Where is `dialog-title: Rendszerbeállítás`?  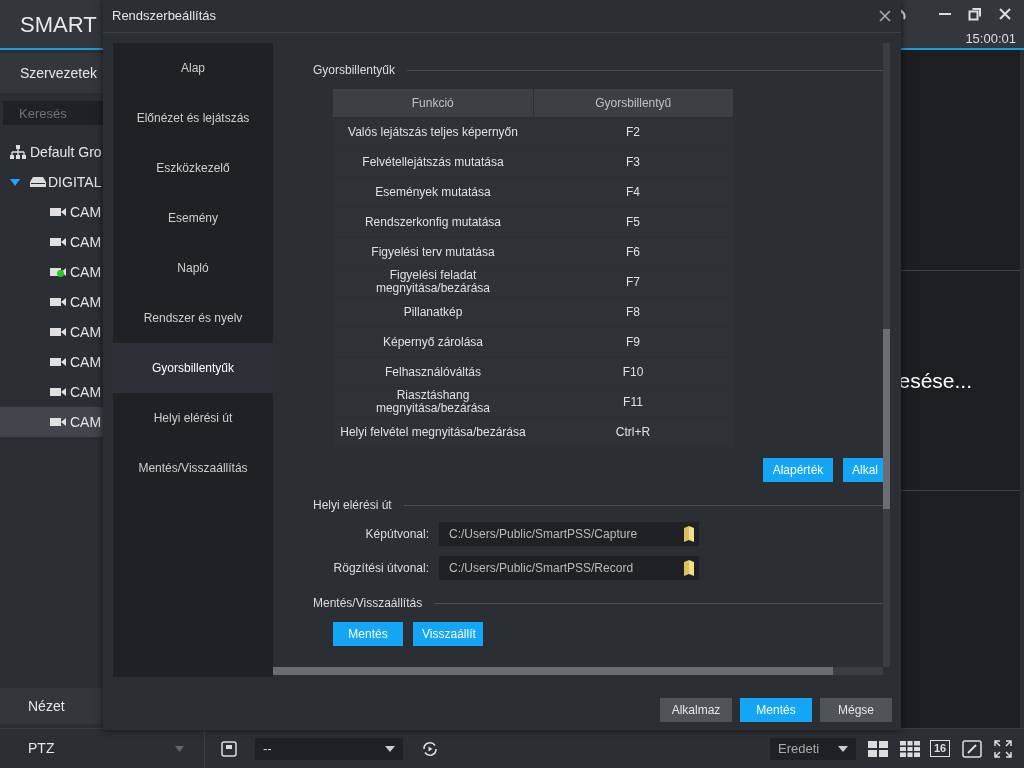 dialog-title: Rendszerbeállítás is located at coordinates (164, 16).